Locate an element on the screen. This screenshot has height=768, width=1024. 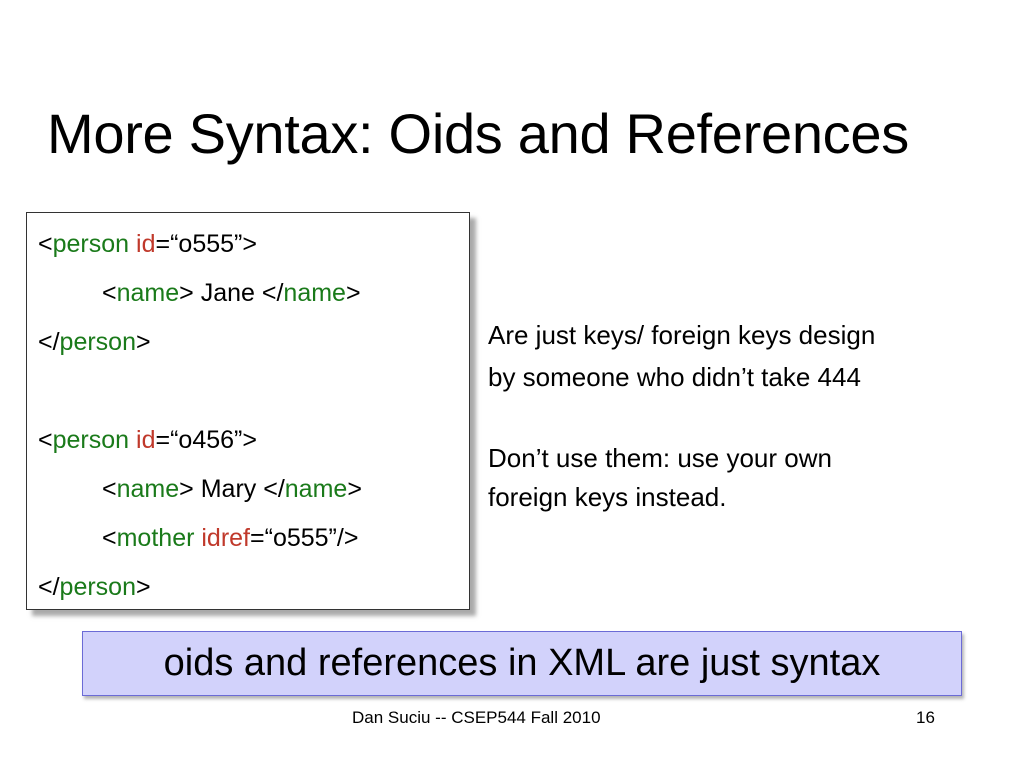
code-line-1: <person id=“o555”> is located at coordinates (147, 244).